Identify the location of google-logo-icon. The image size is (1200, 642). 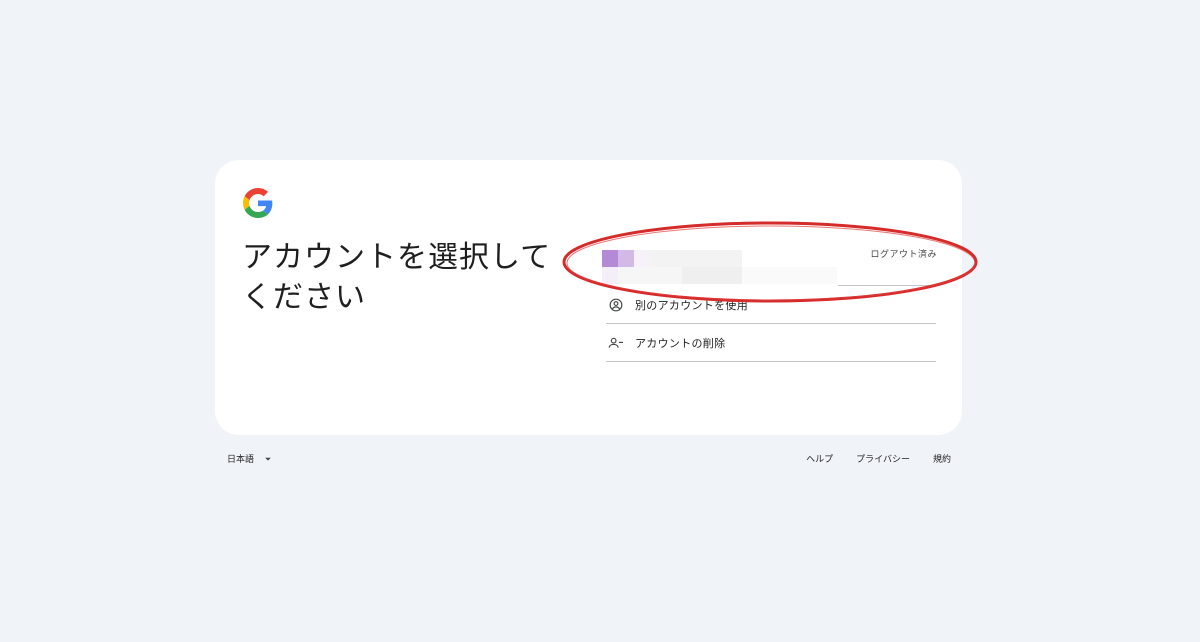
(258, 203).